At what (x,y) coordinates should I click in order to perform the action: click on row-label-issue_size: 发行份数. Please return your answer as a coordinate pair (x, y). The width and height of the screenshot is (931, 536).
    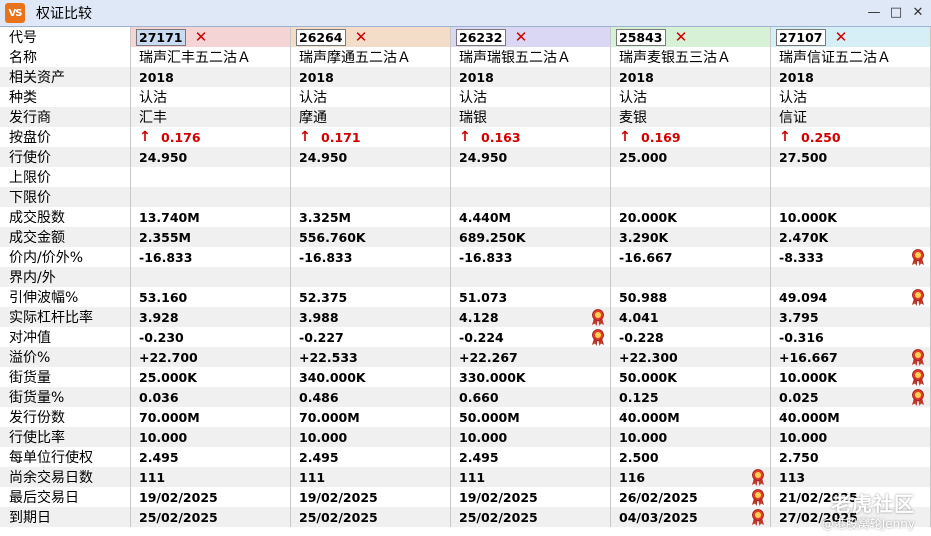
    Looking at the image, I should click on (65, 417).